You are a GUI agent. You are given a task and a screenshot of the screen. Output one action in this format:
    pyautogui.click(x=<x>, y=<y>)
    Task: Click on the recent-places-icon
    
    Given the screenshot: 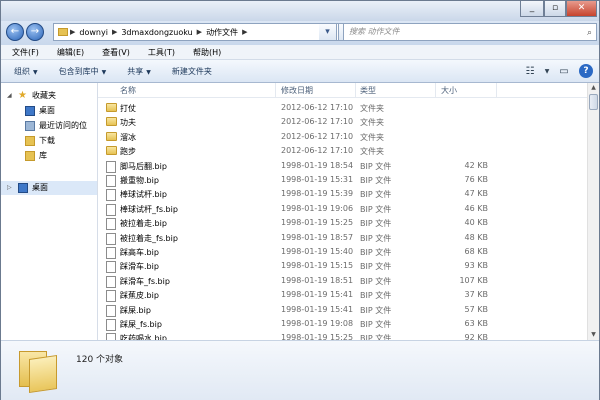 What is the action you would take?
    pyautogui.click(x=30, y=126)
    